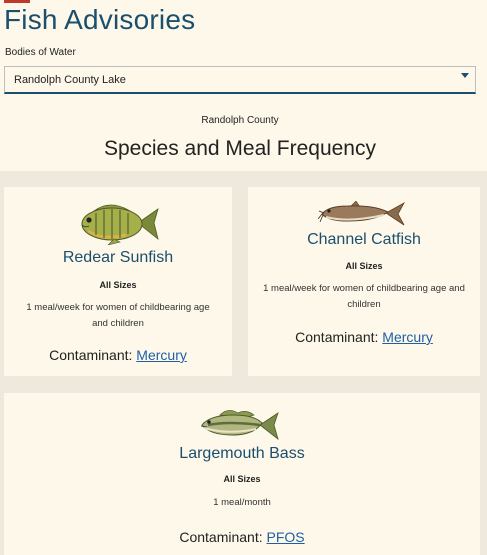 The width and height of the screenshot is (487, 555). What do you see at coordinates (100, 19) in the screenshot?
I see `page-title: Fish Advisories` at bounding box center [100, 19].